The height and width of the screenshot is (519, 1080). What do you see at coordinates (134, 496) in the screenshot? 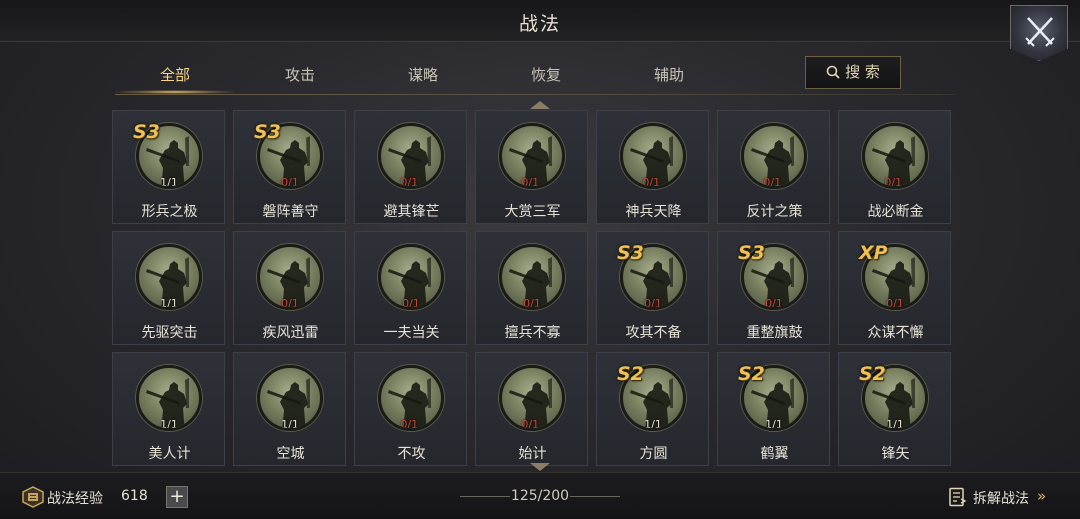
I see `exp-value: 618` at bounding box center [134, 496].